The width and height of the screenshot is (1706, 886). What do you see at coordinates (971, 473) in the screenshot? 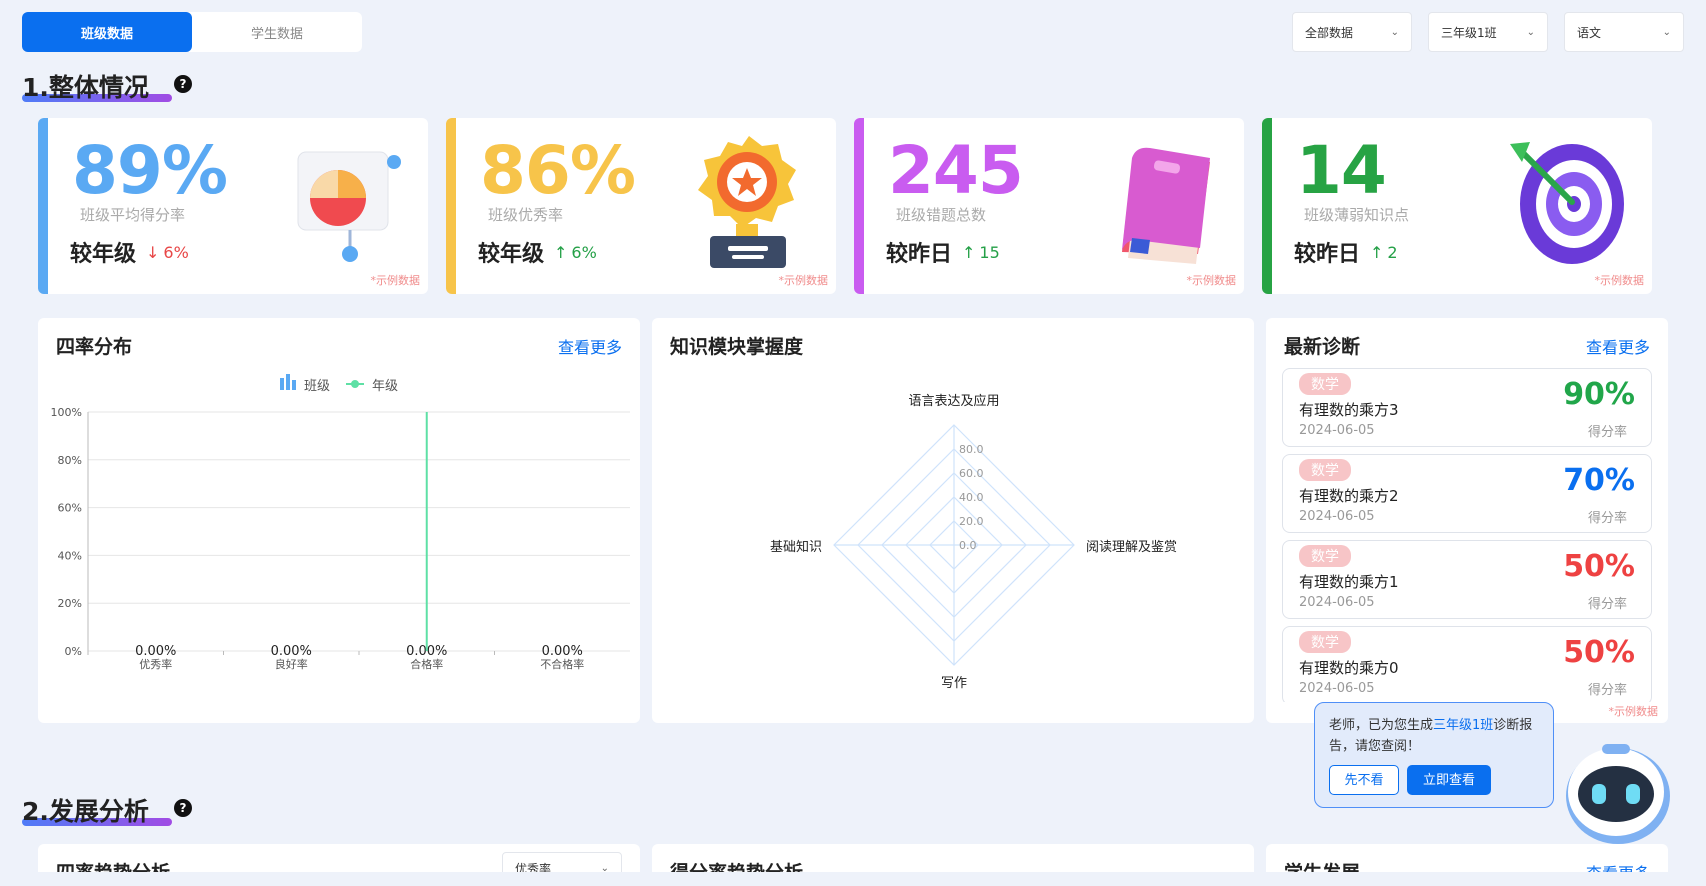
I see `radar-tick-label: 60.0` at bounding box center [971, 473].